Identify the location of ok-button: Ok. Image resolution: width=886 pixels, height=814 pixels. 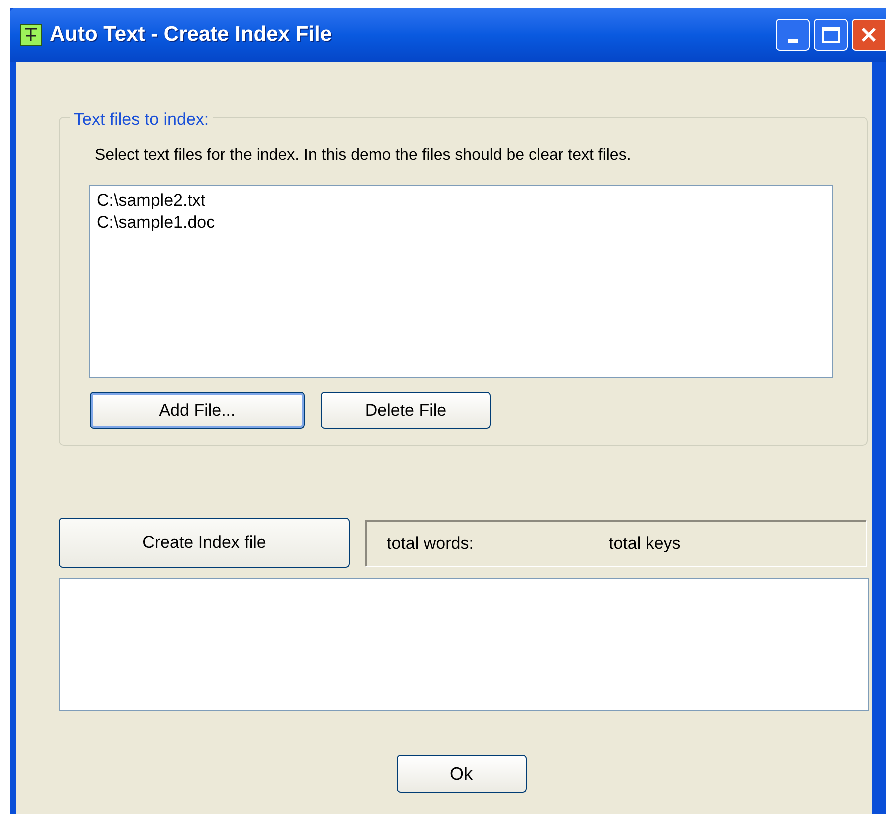
(461, 774).